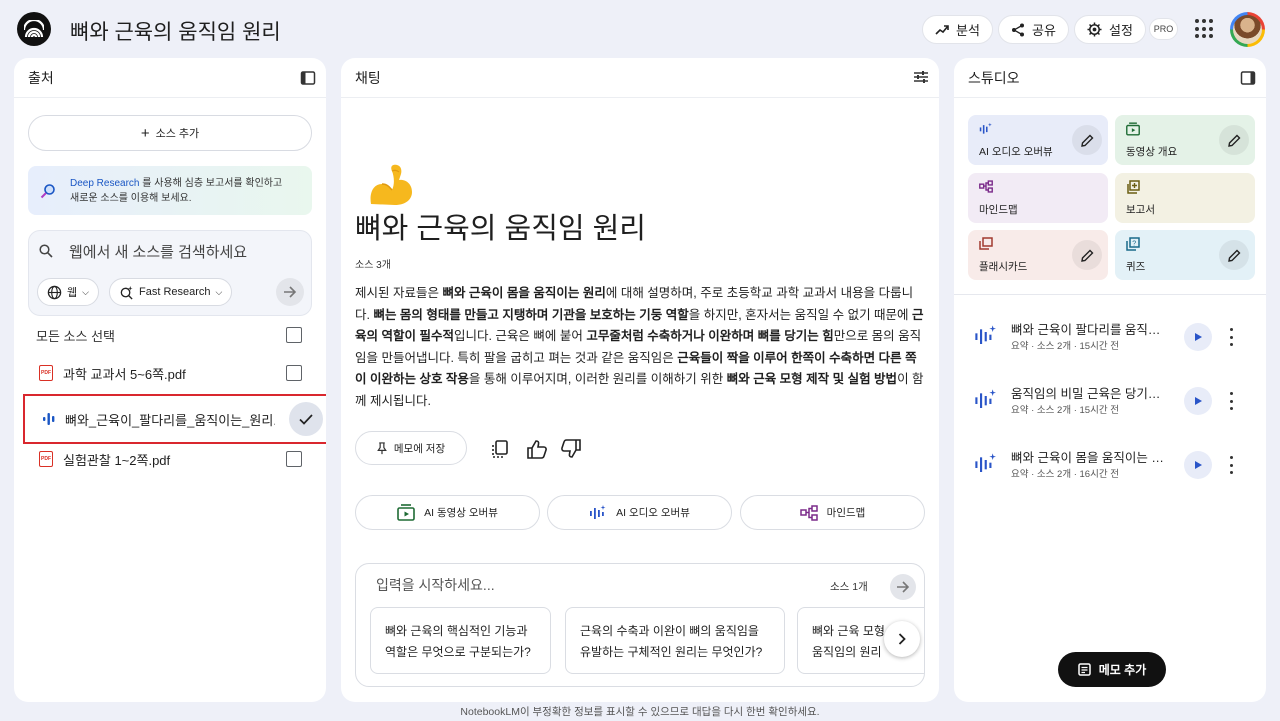 The width and height of the screenshot is (1280, 721). I want to click on notebooklm-logo, so click(34, 29).